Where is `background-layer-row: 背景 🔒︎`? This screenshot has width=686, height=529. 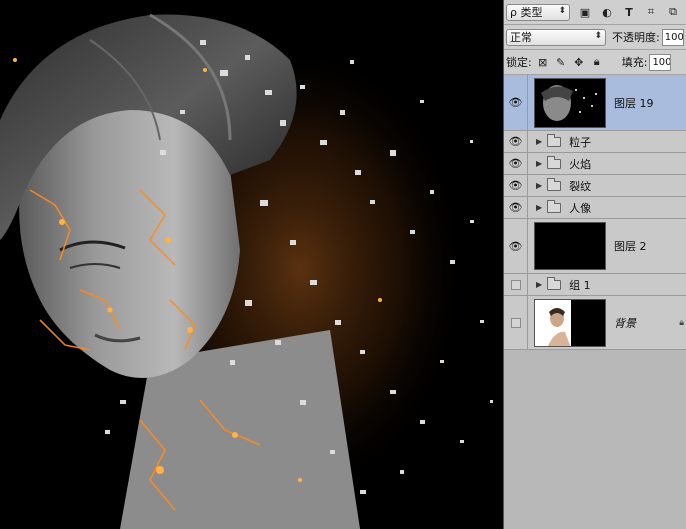
background-layer-row: 背景 🔒︎ is located at coordinates (595, 323).